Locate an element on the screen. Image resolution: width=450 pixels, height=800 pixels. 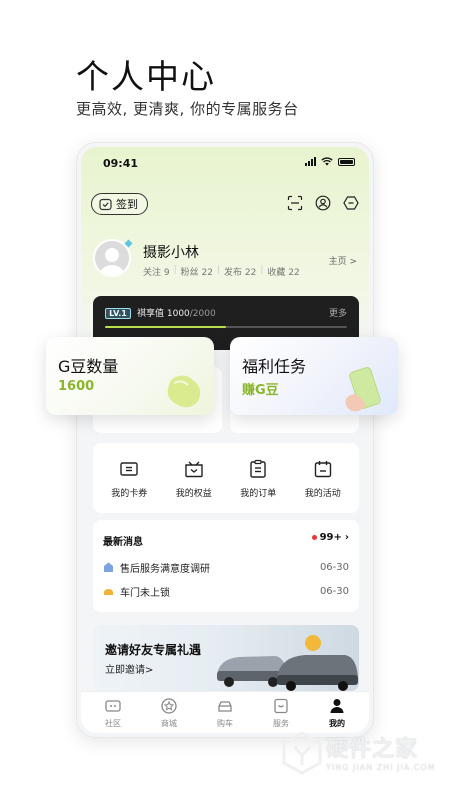
level-more-link: 更多 is located at coordinates (338, 312).